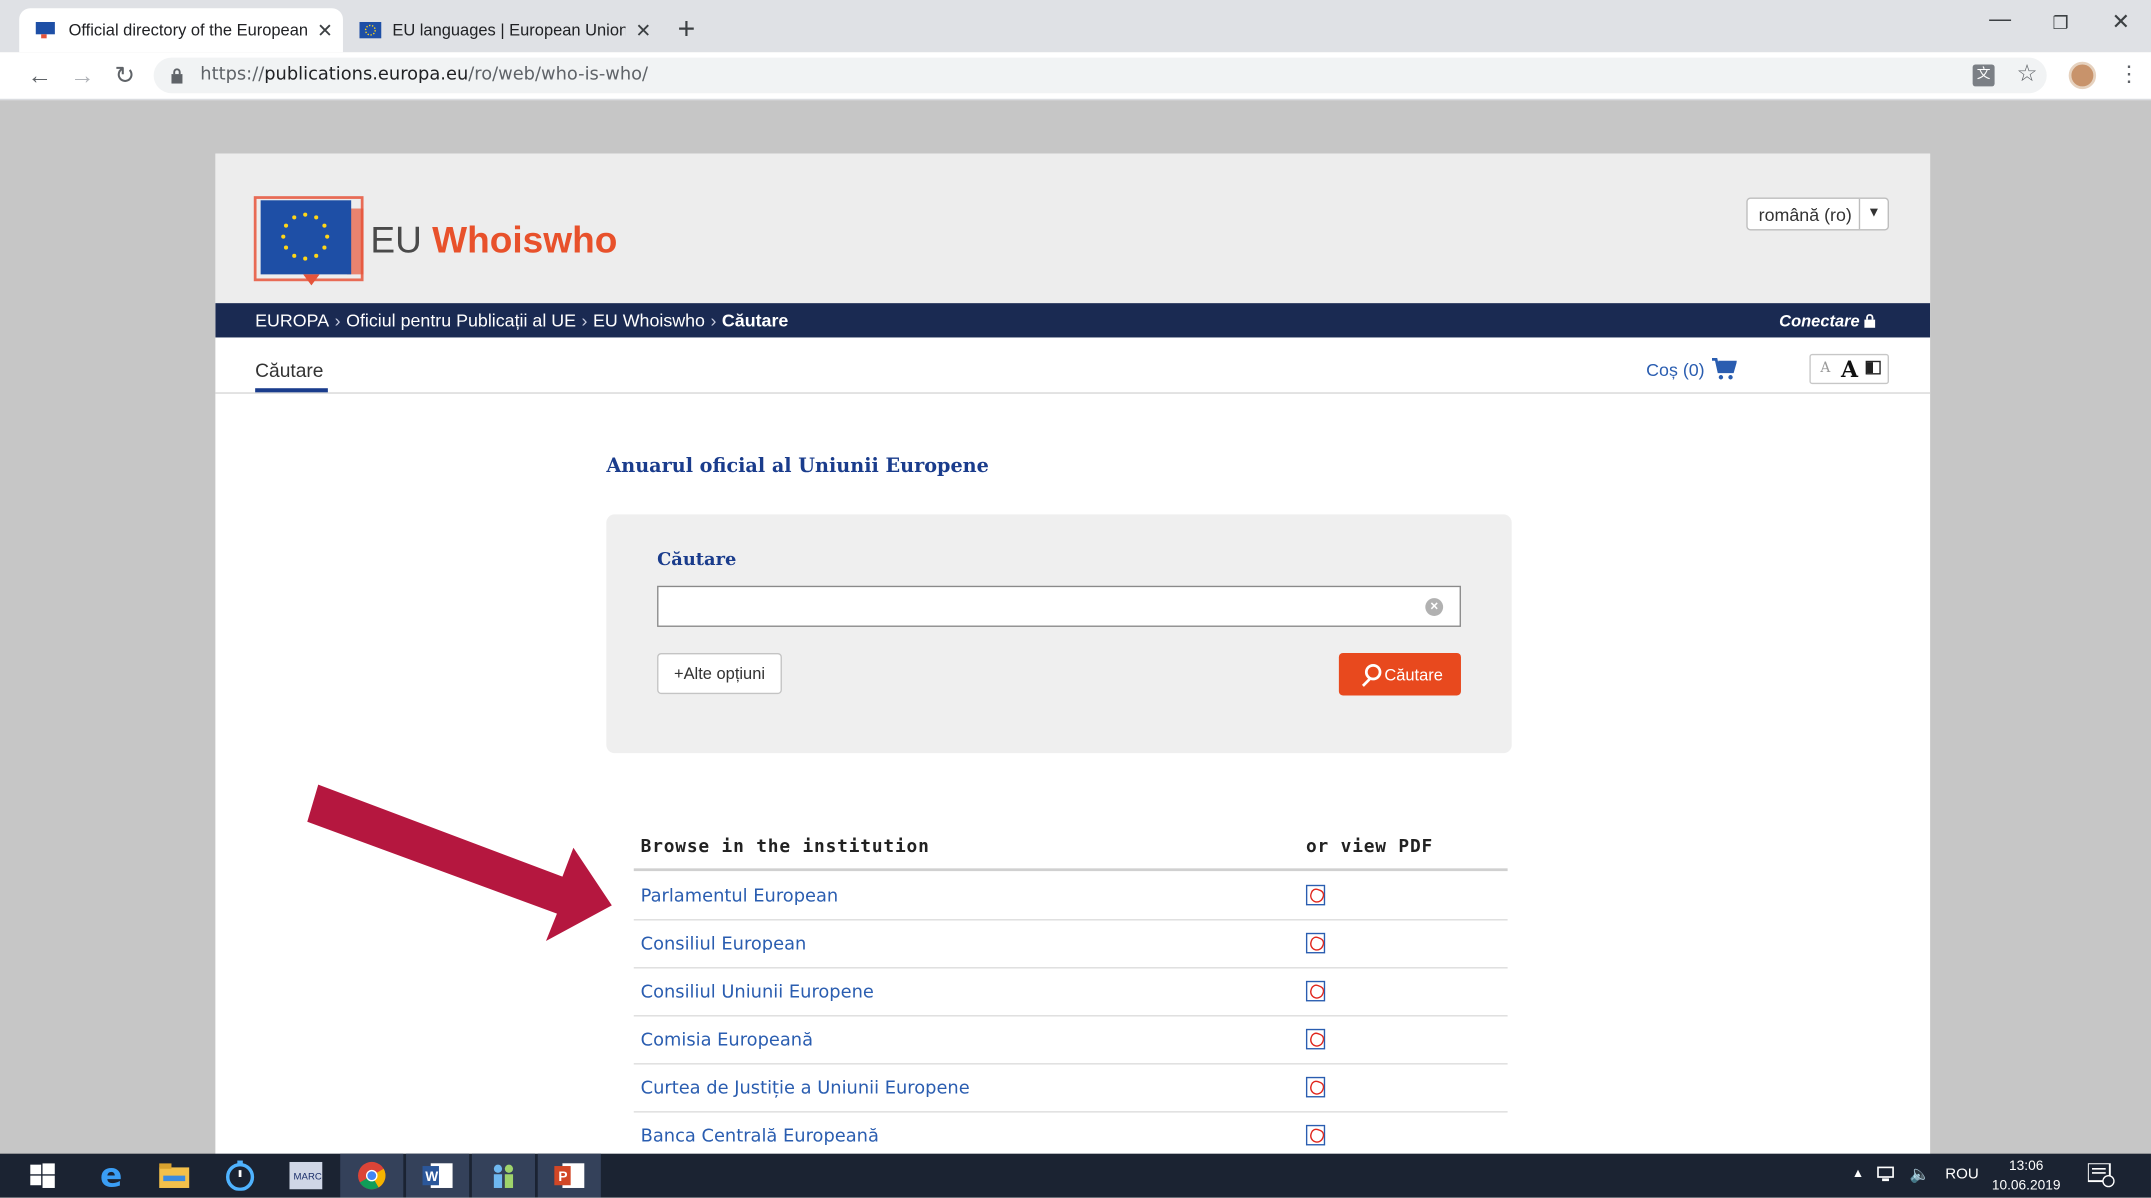 The image size is (2151, 1198). Describe the element at coordinates (1059, 634) in the screenshot. I see `search-panel: Căutare × +Alte opțiuni Căutare` at that location.